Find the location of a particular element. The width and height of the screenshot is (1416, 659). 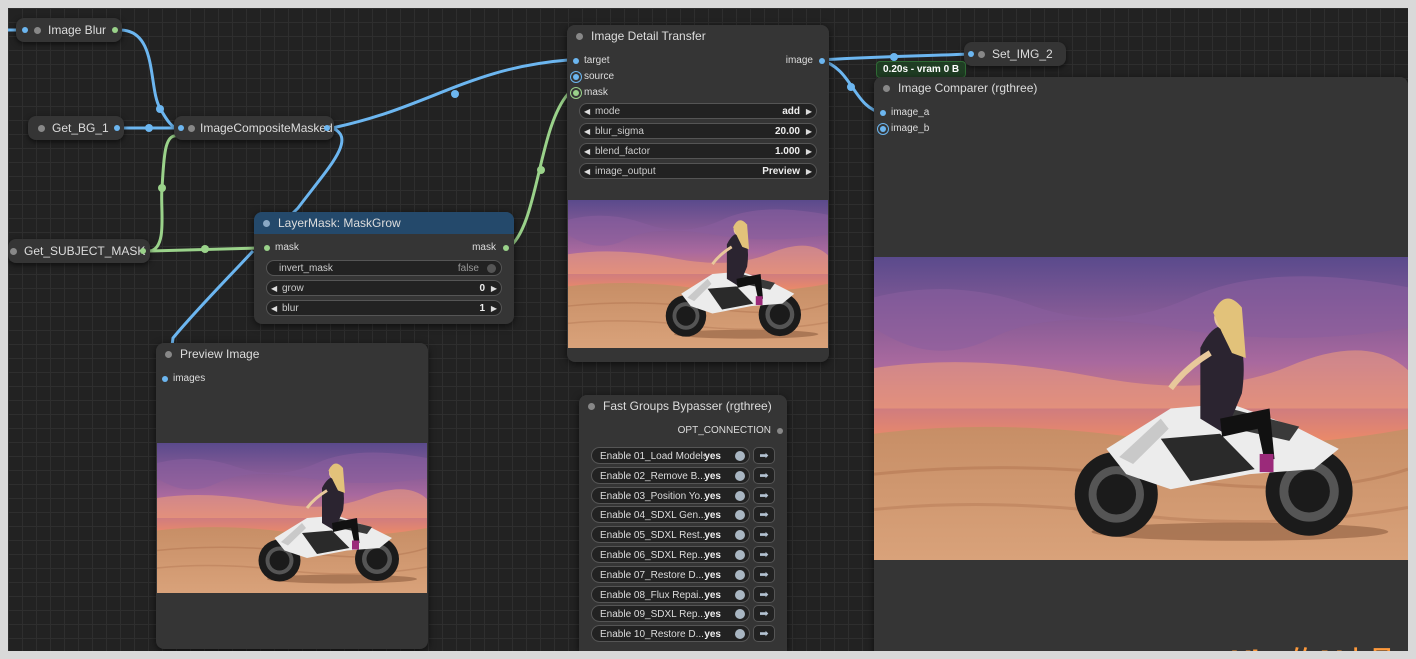

source-input-dot is located at coordinates (576, 77).